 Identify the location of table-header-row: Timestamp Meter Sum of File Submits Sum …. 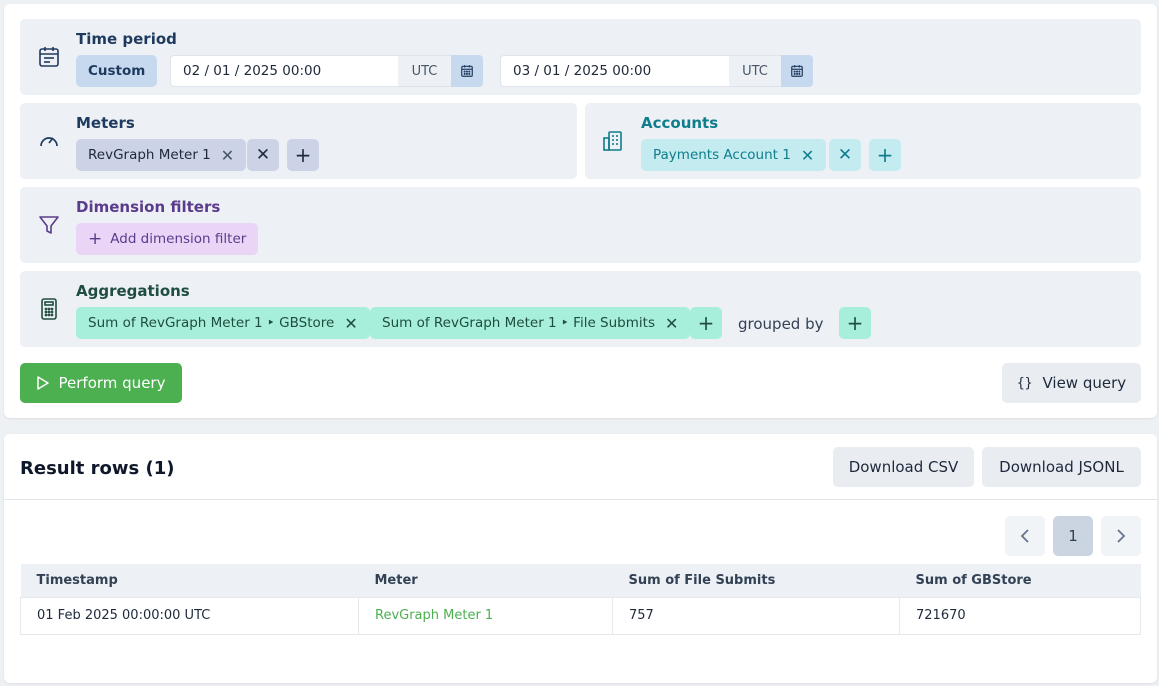
(580, 580).